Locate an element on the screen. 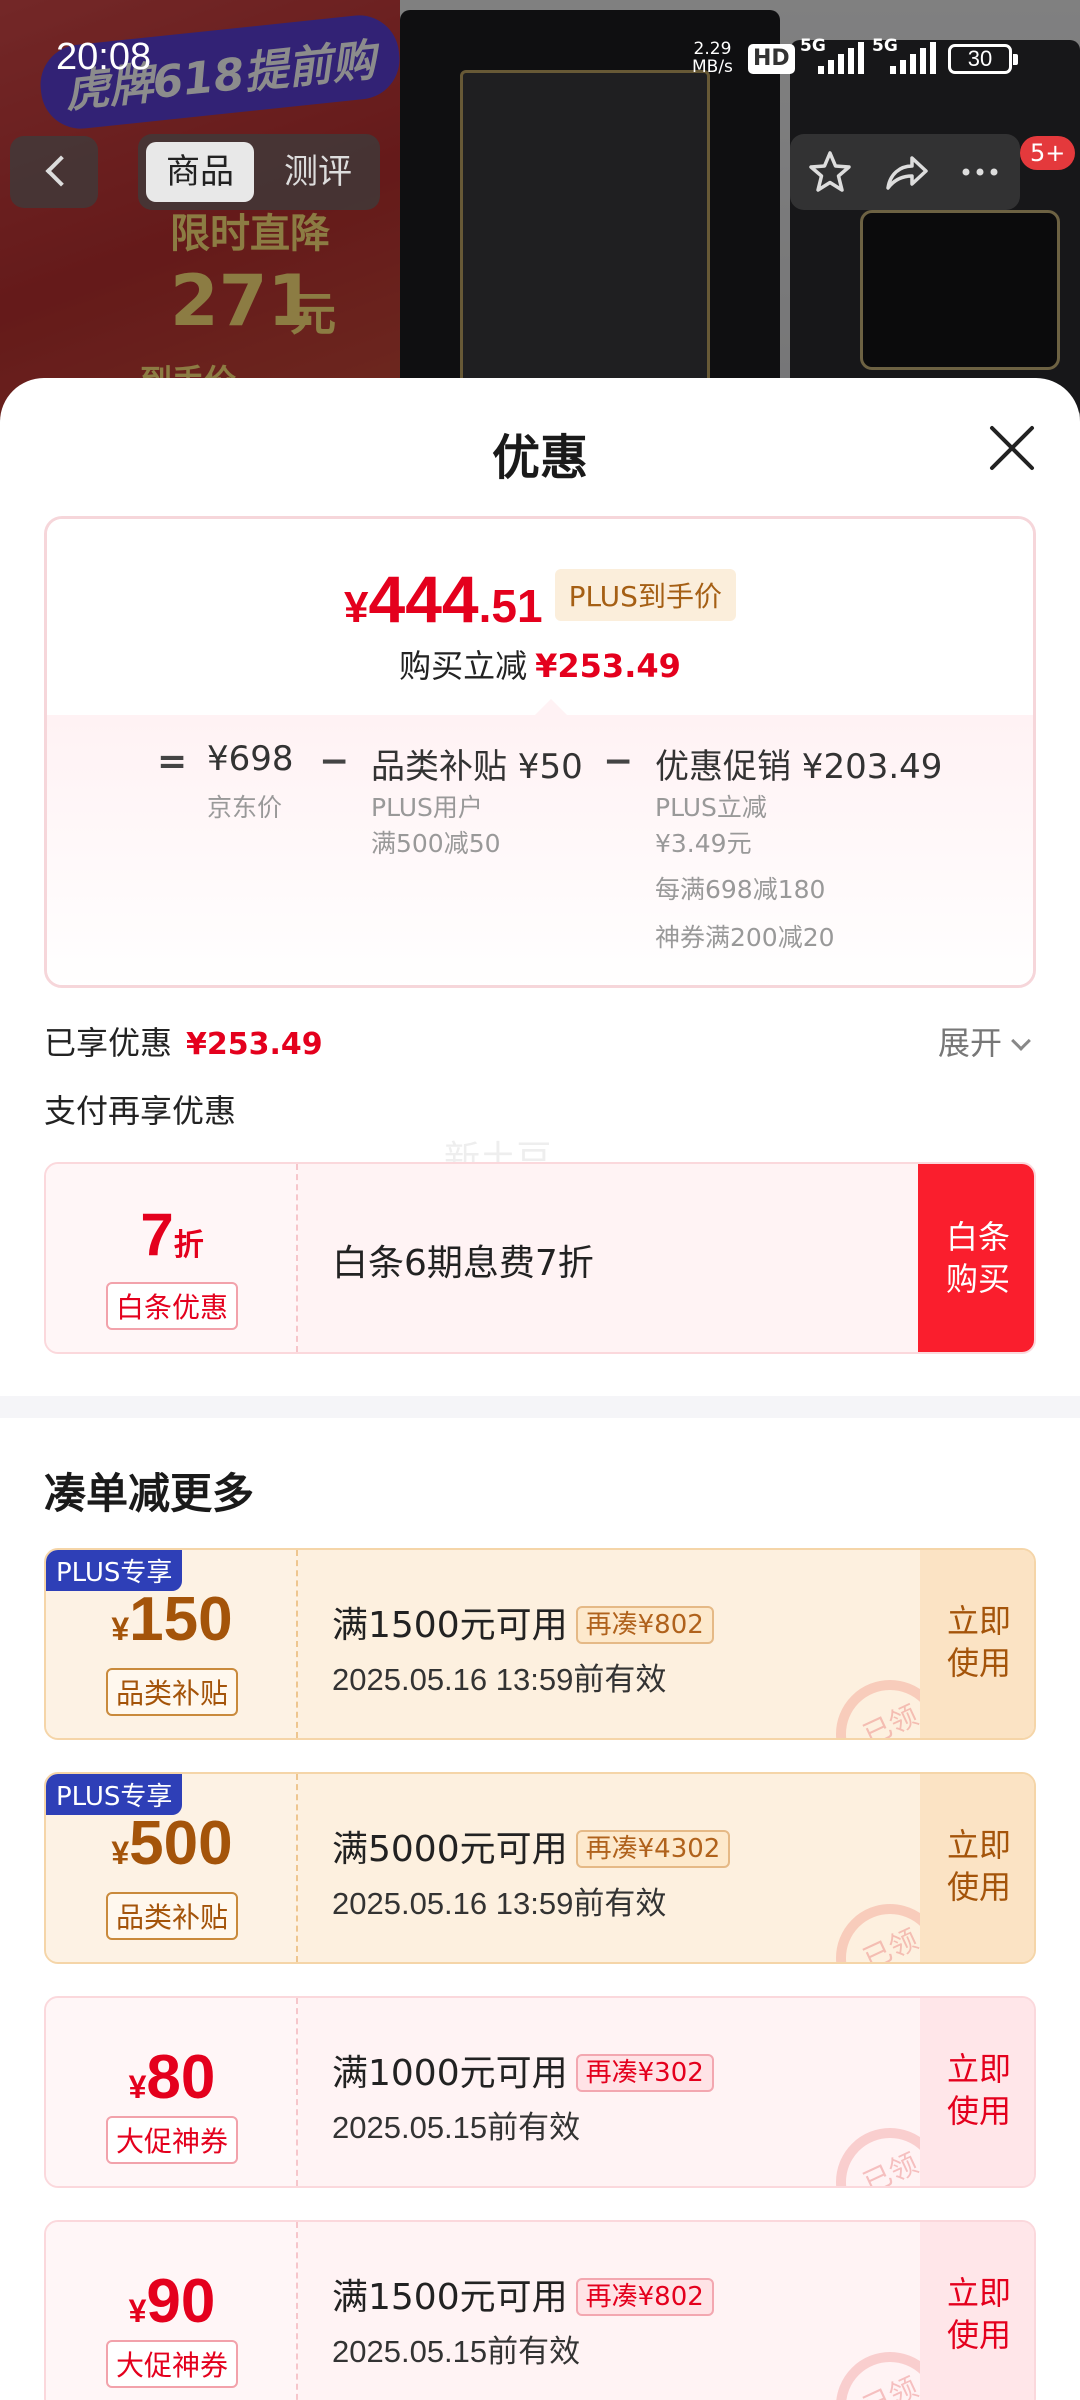  baitiao-card: 7折 白条优惠 白条6期息费7折 白条 购买 is located at coordinates (540, 1258).